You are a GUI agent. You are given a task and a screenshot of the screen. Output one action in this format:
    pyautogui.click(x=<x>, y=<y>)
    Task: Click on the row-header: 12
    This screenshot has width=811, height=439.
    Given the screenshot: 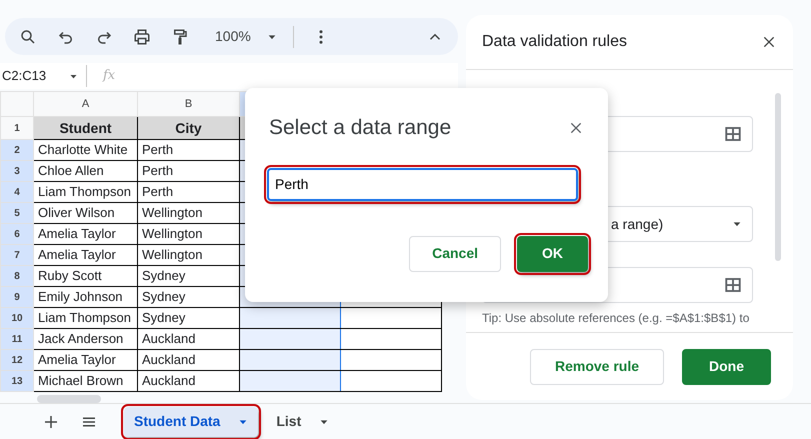 What is the action you would take?
    pyautogui.click(x=17, y=360)
    